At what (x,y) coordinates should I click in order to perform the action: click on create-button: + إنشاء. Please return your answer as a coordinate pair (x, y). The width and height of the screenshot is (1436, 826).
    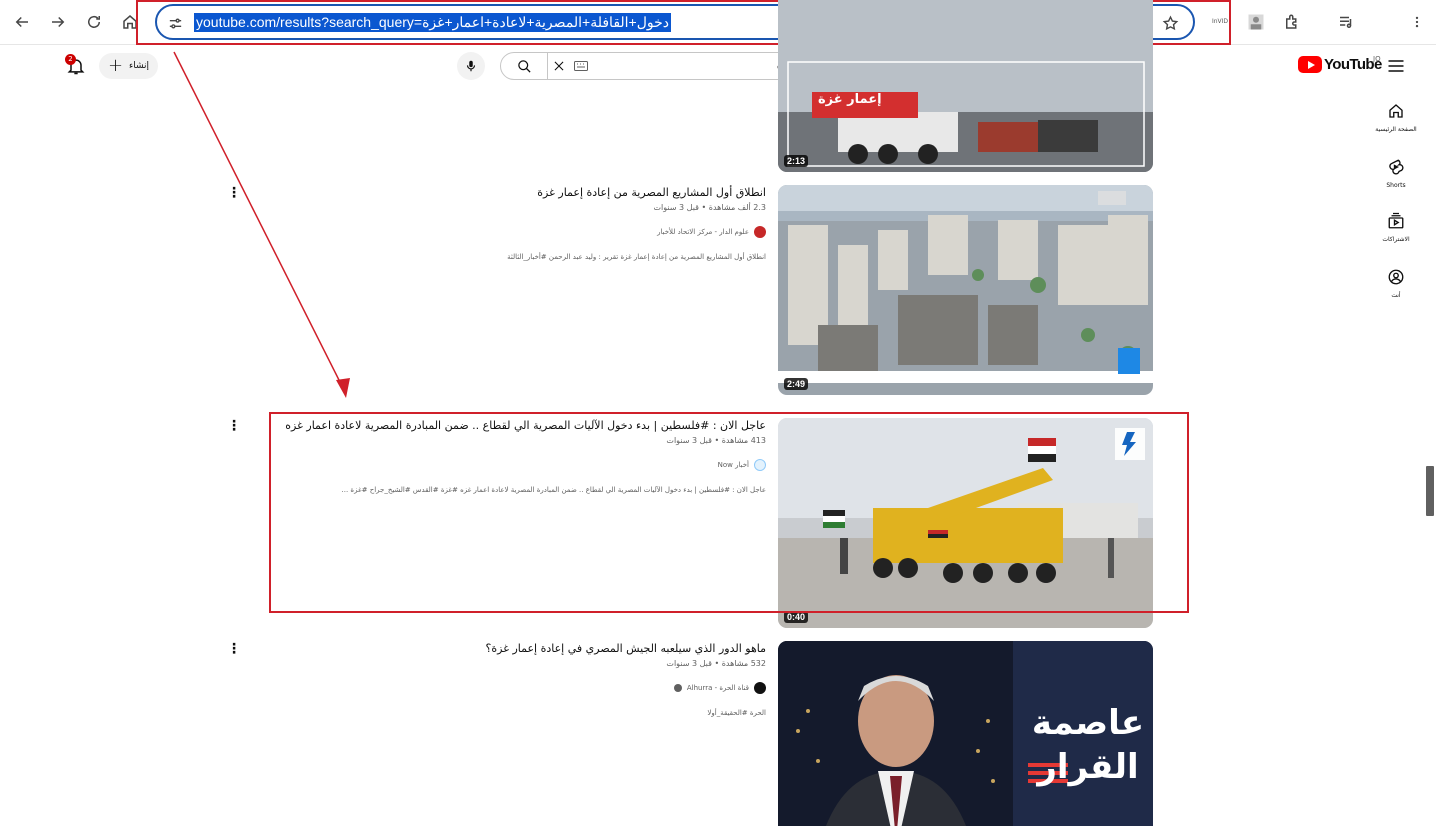
    Looking at the image, I should click on (128, 66).